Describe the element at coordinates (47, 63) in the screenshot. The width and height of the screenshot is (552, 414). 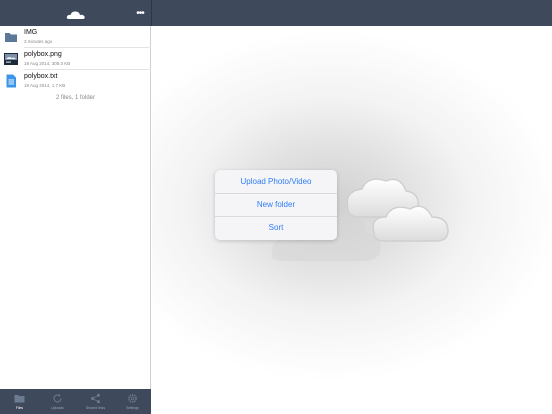
I see `file-meta: 18 Aug 2014, 308.3 KB` at that location.